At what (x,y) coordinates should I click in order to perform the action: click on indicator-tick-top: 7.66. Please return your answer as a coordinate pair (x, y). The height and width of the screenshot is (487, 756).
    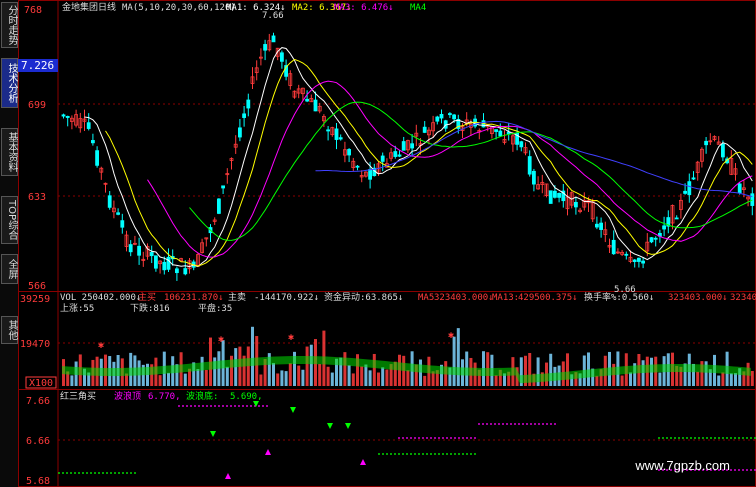
    Looking at the image, I should click on (38, 401).